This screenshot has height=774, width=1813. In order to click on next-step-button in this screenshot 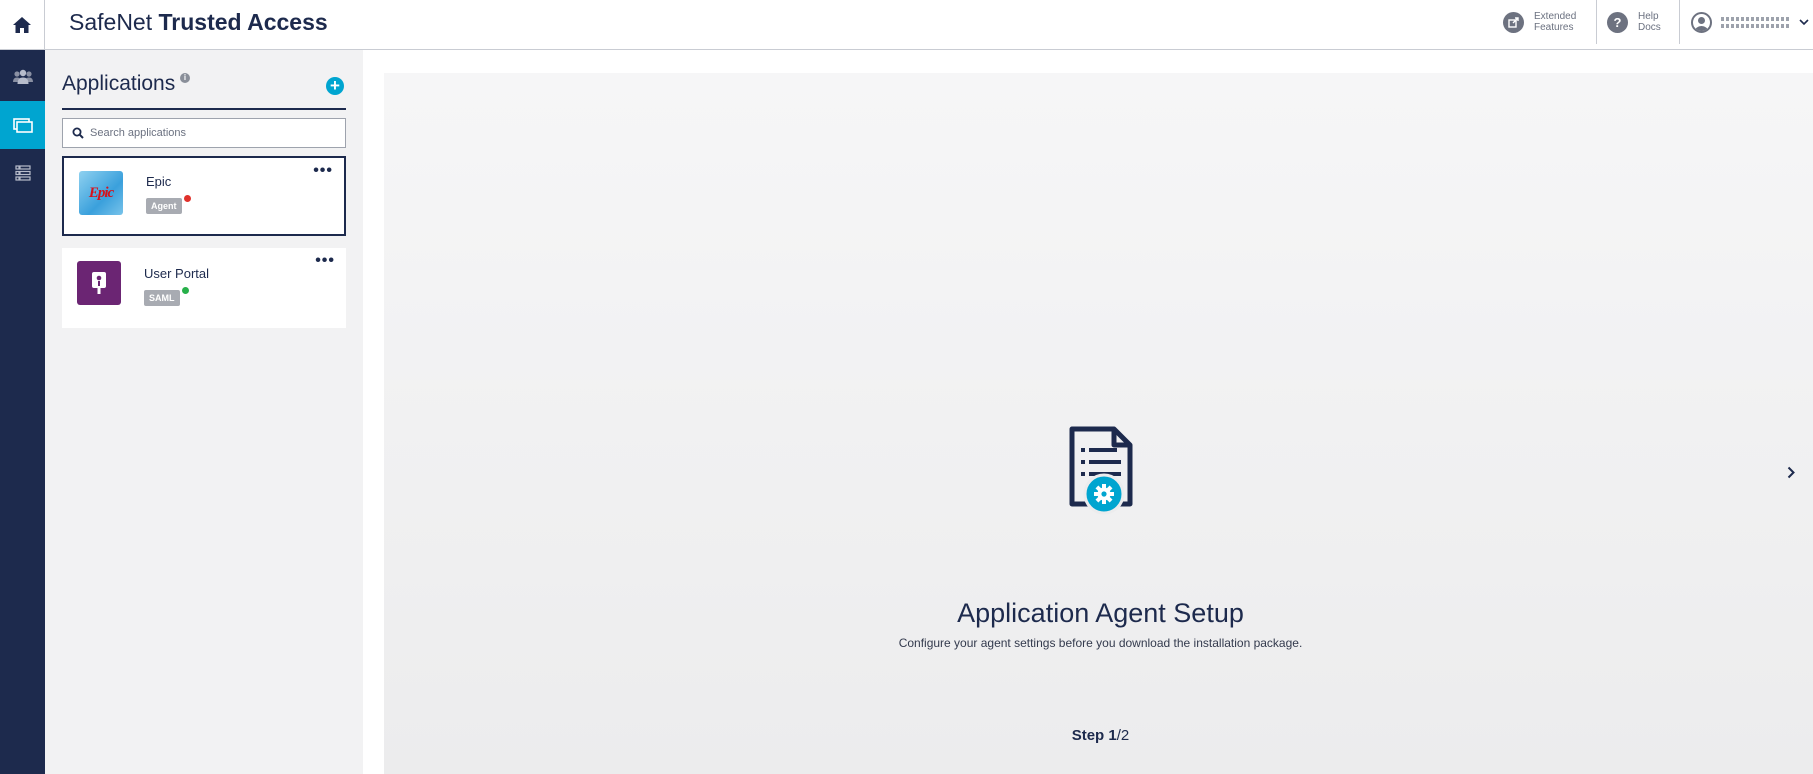, I will do `click(1791, 472)`.